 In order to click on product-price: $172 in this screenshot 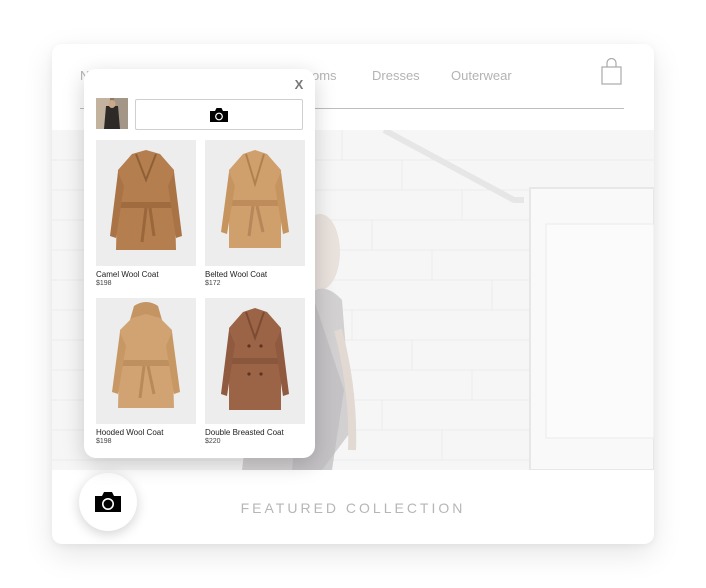, I will do `click(213, 283)`.